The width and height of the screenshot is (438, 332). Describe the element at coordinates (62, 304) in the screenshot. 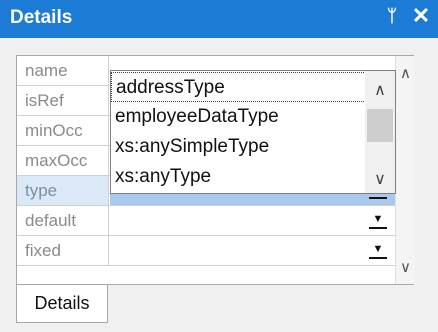

I see `tab-details: Details` at that location.